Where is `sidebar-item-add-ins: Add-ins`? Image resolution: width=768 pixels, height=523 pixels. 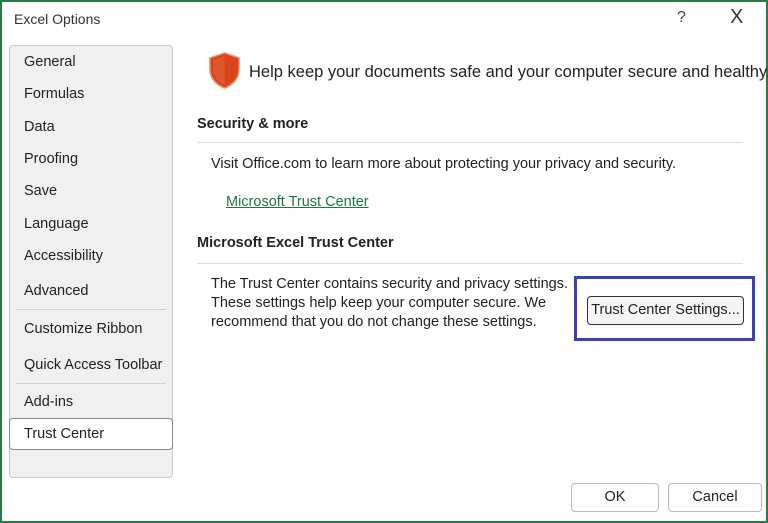 sidebar-item-add-ins: Add-ins is located at coordinates (91, 402).